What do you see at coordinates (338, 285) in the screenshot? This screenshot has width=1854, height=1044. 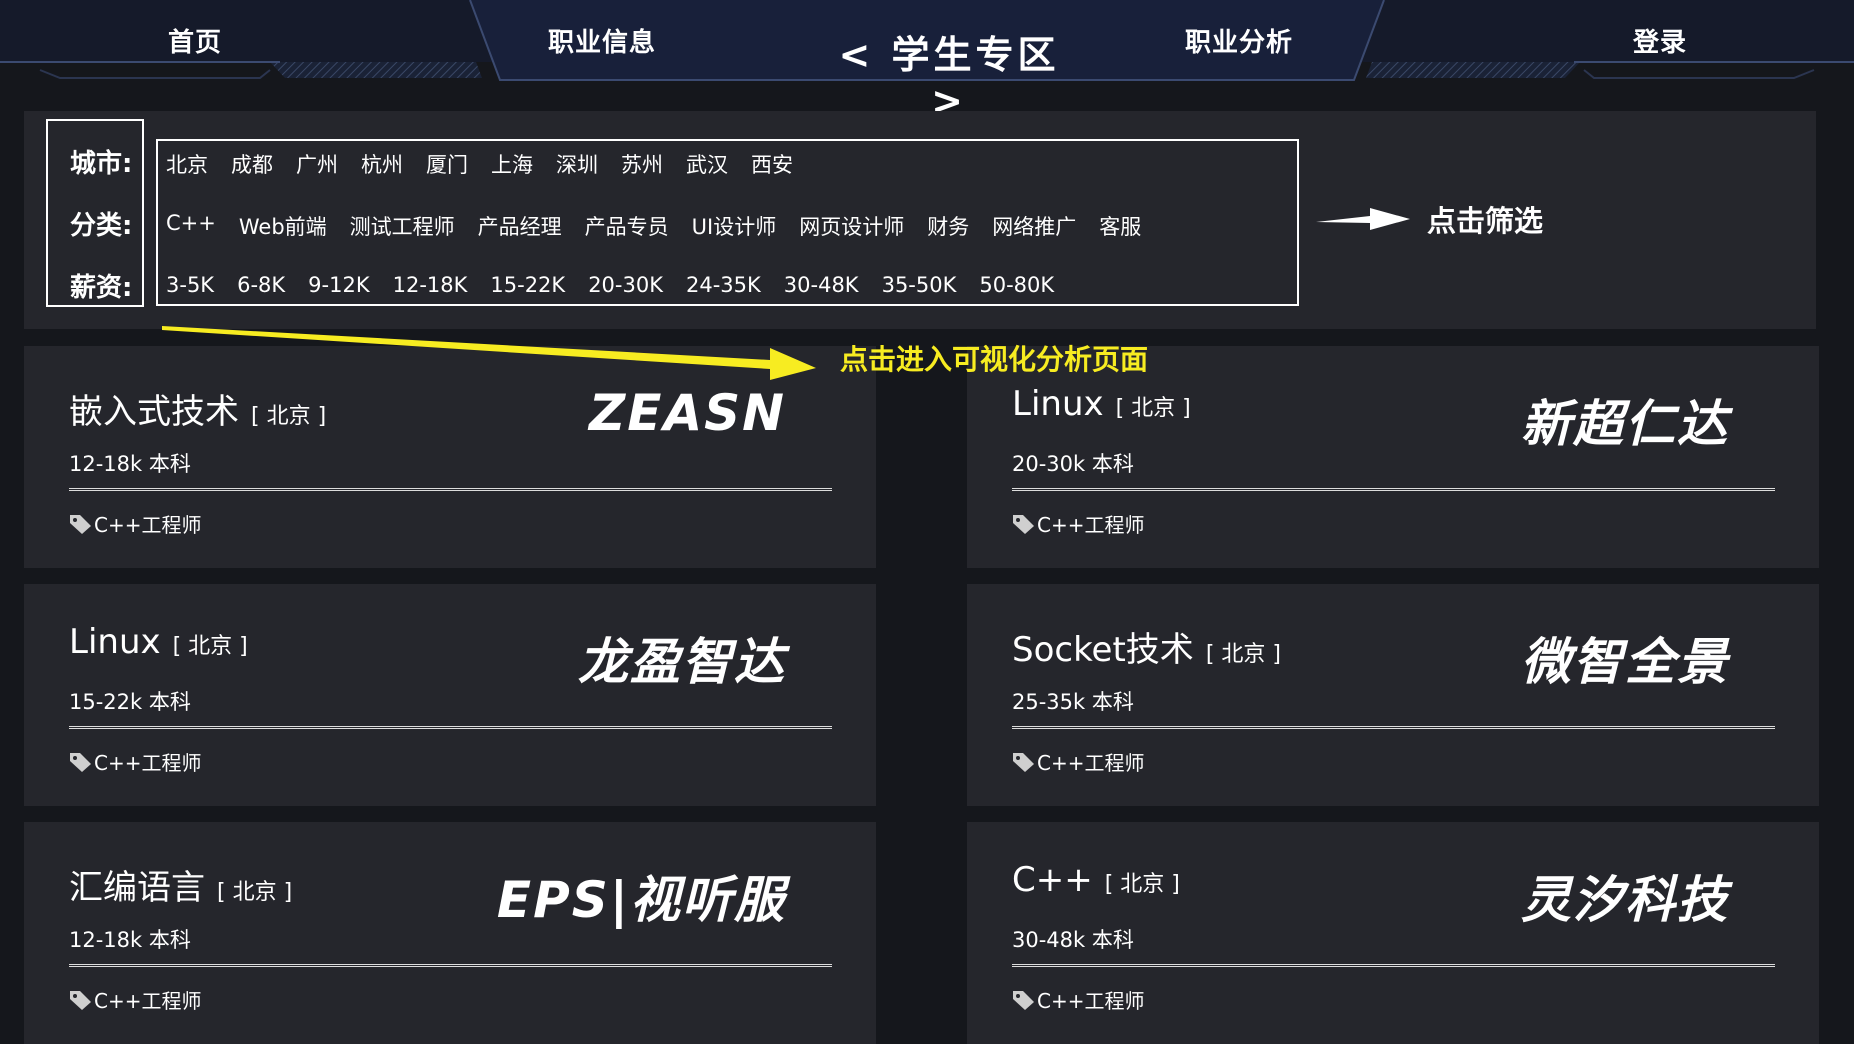 I see `salary-option: 9-12K` at bounding box center [338, 285].